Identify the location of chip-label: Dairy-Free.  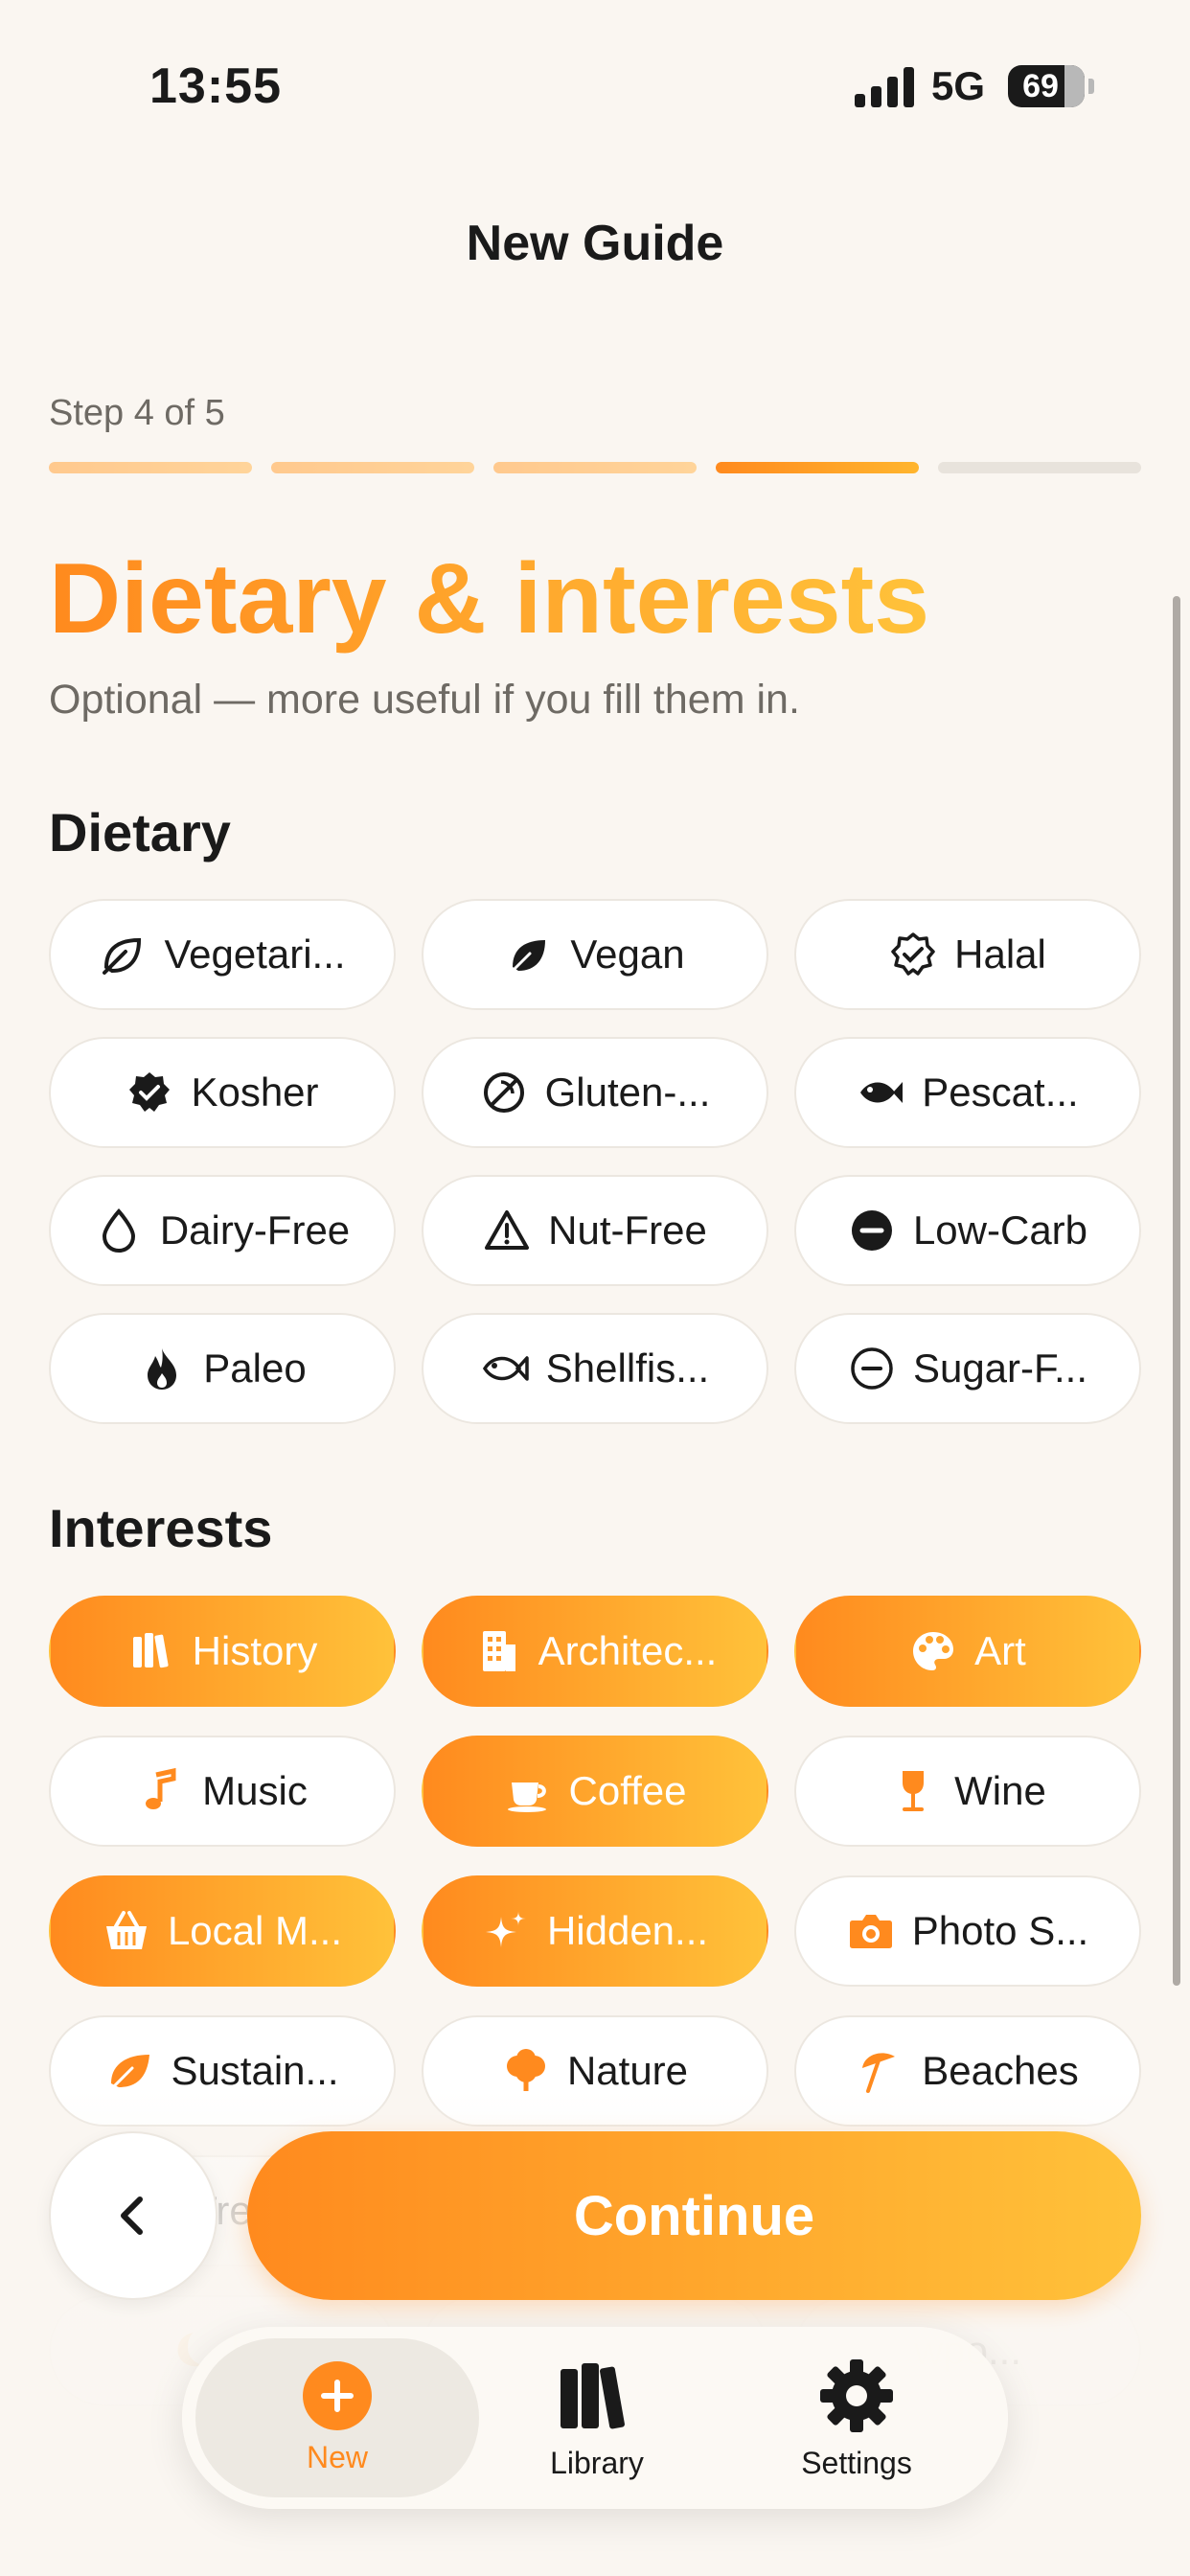
(255, 1230).